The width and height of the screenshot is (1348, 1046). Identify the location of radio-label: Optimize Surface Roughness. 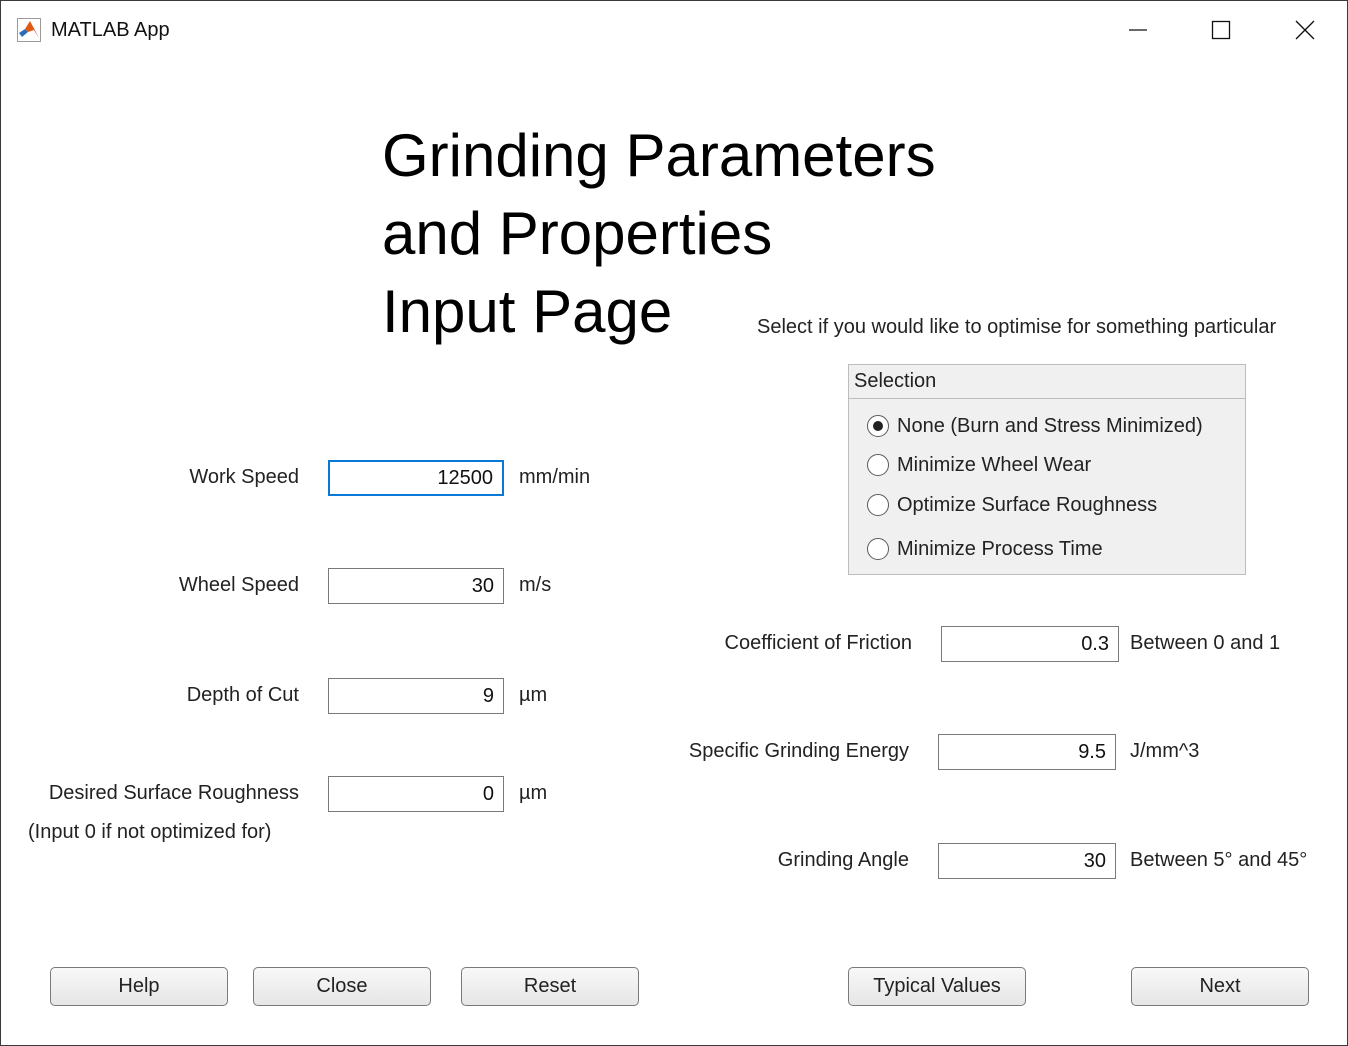
(1027, 505).